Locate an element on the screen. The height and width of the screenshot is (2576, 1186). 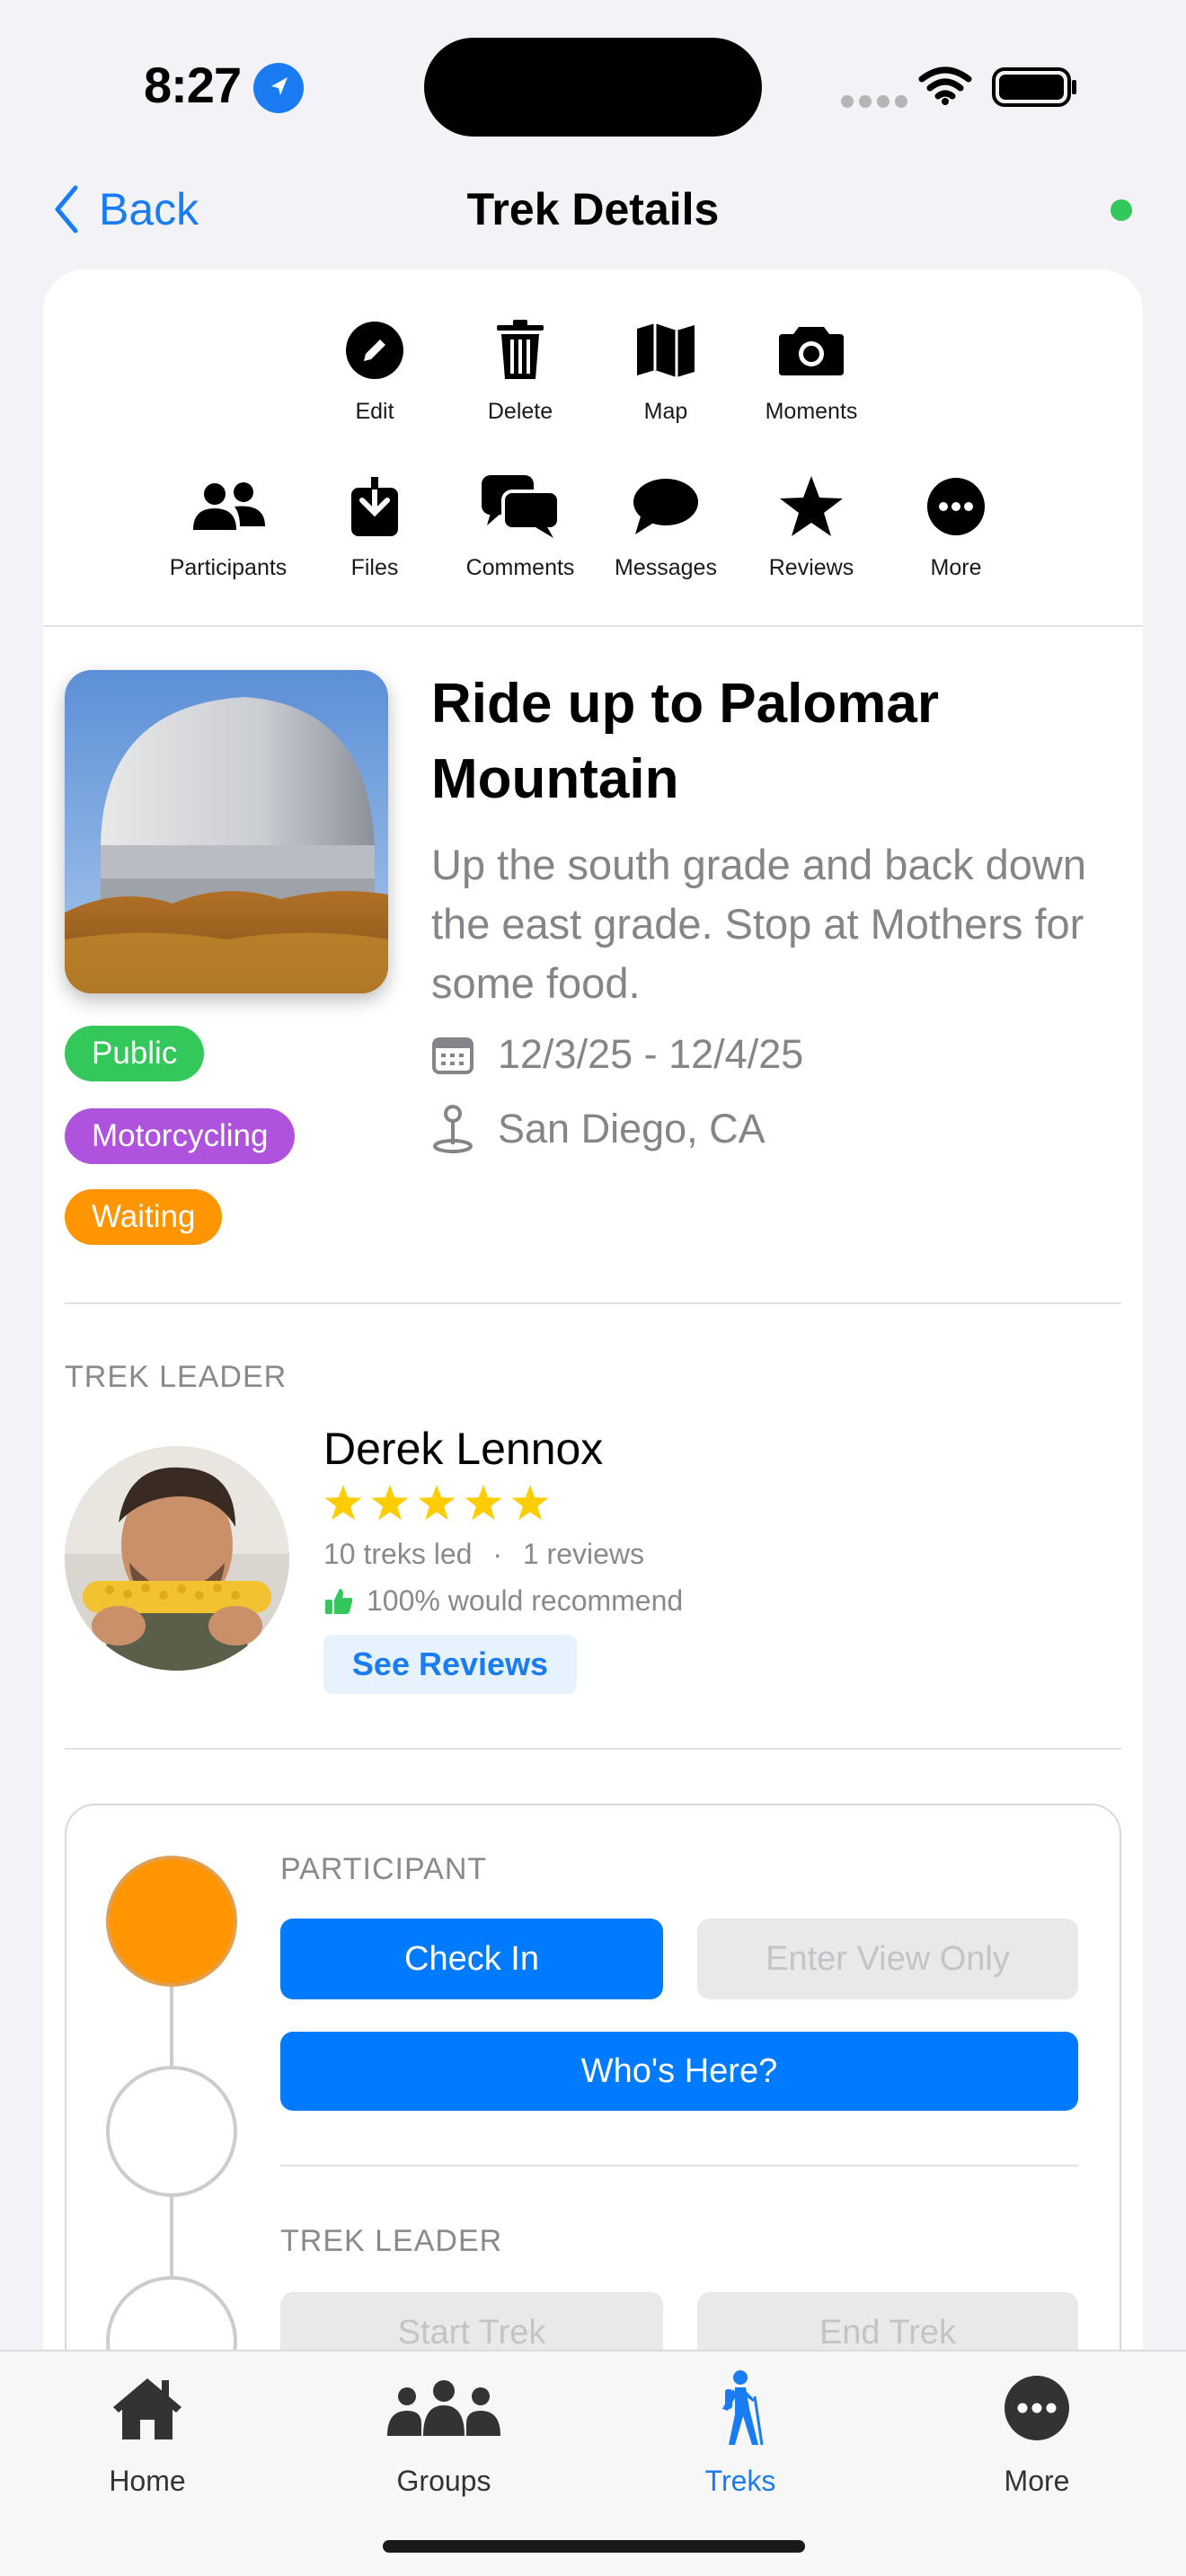
map-button: Map is located at coordinates (665, 370).